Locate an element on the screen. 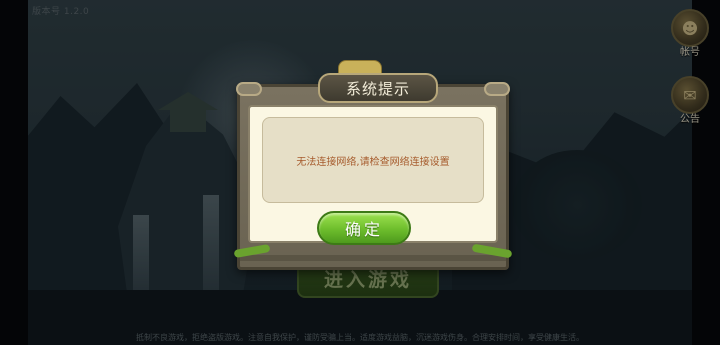 This screenshot has height=345, width=720. dialog-title-tab: 系统提示 is located at coordinates (378, 88).